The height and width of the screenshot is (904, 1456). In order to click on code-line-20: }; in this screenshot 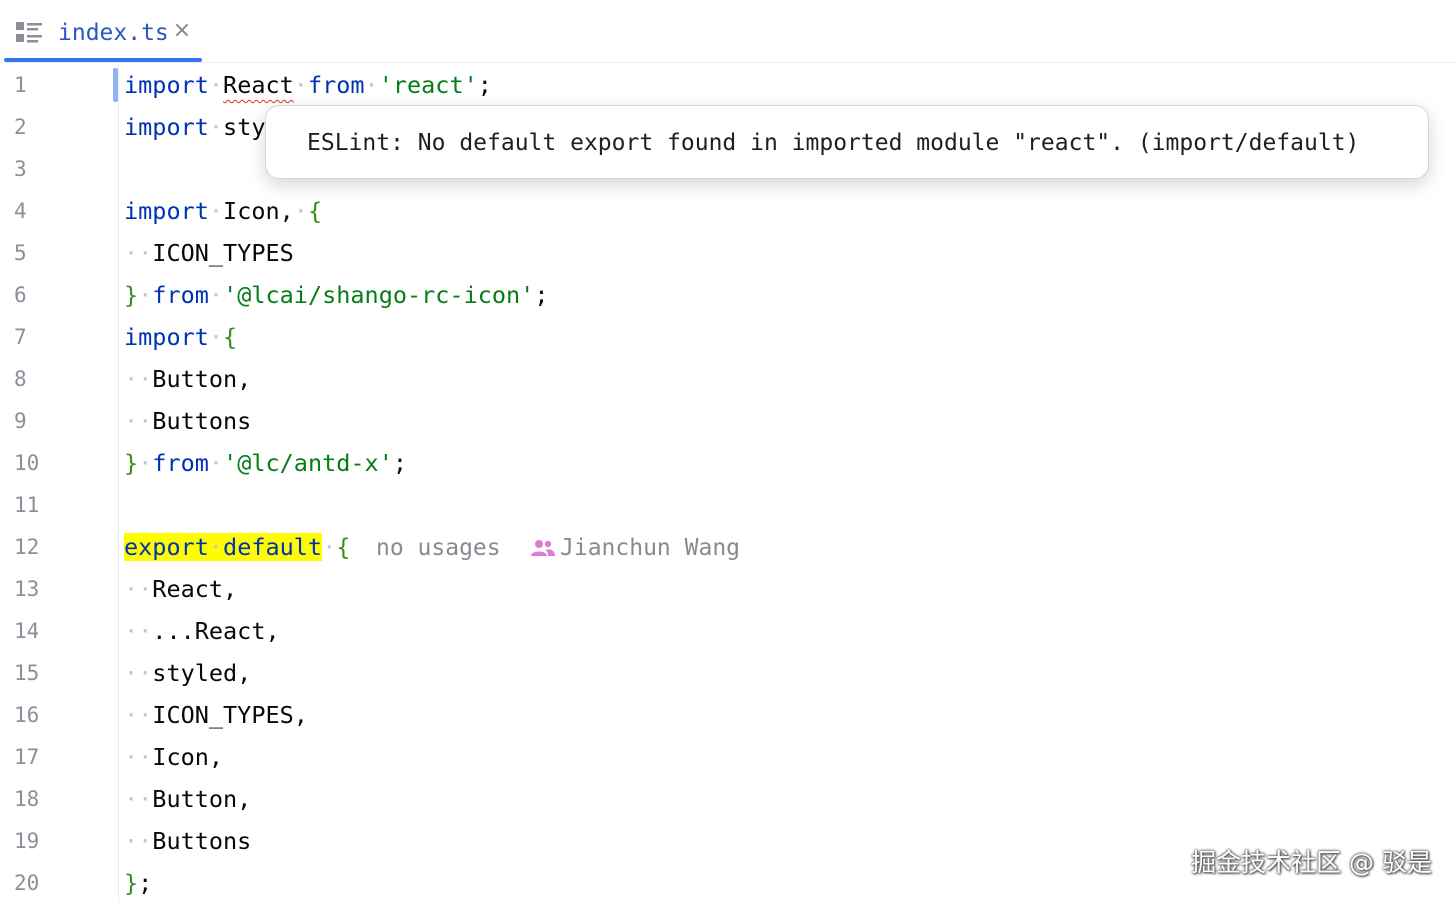, I will do `click(138, 883)`.